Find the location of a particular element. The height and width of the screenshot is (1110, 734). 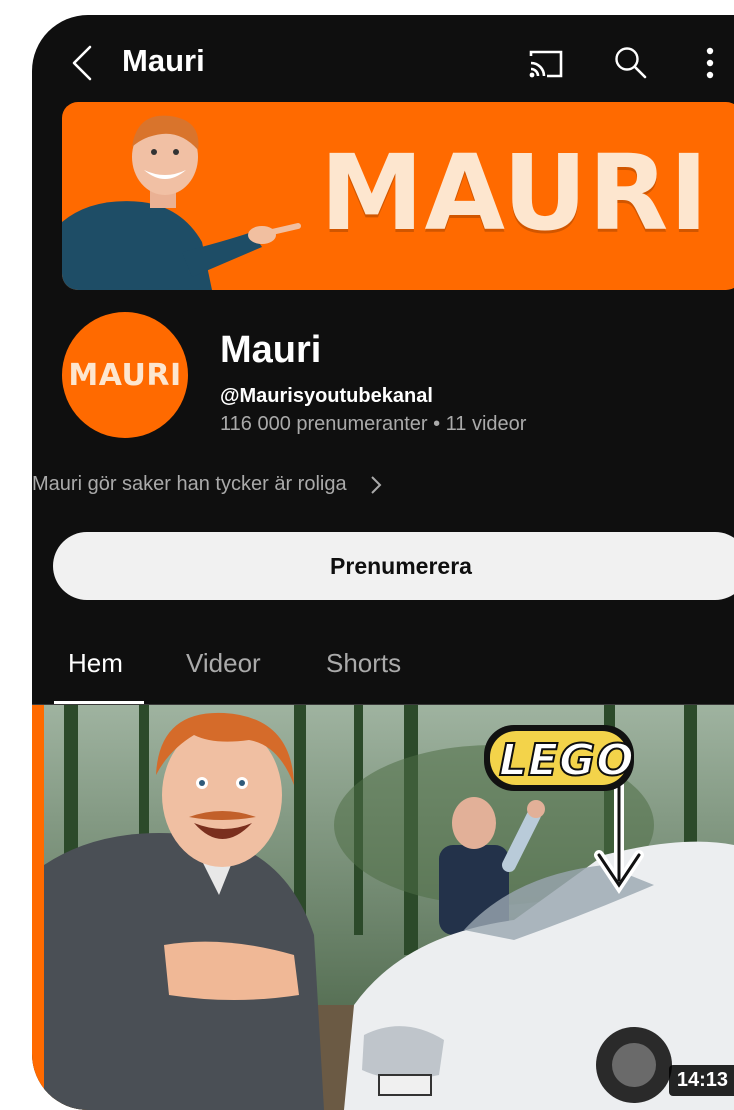

channel-handle: @Maurisyoutubekanal is located at coordinates (326, 396).